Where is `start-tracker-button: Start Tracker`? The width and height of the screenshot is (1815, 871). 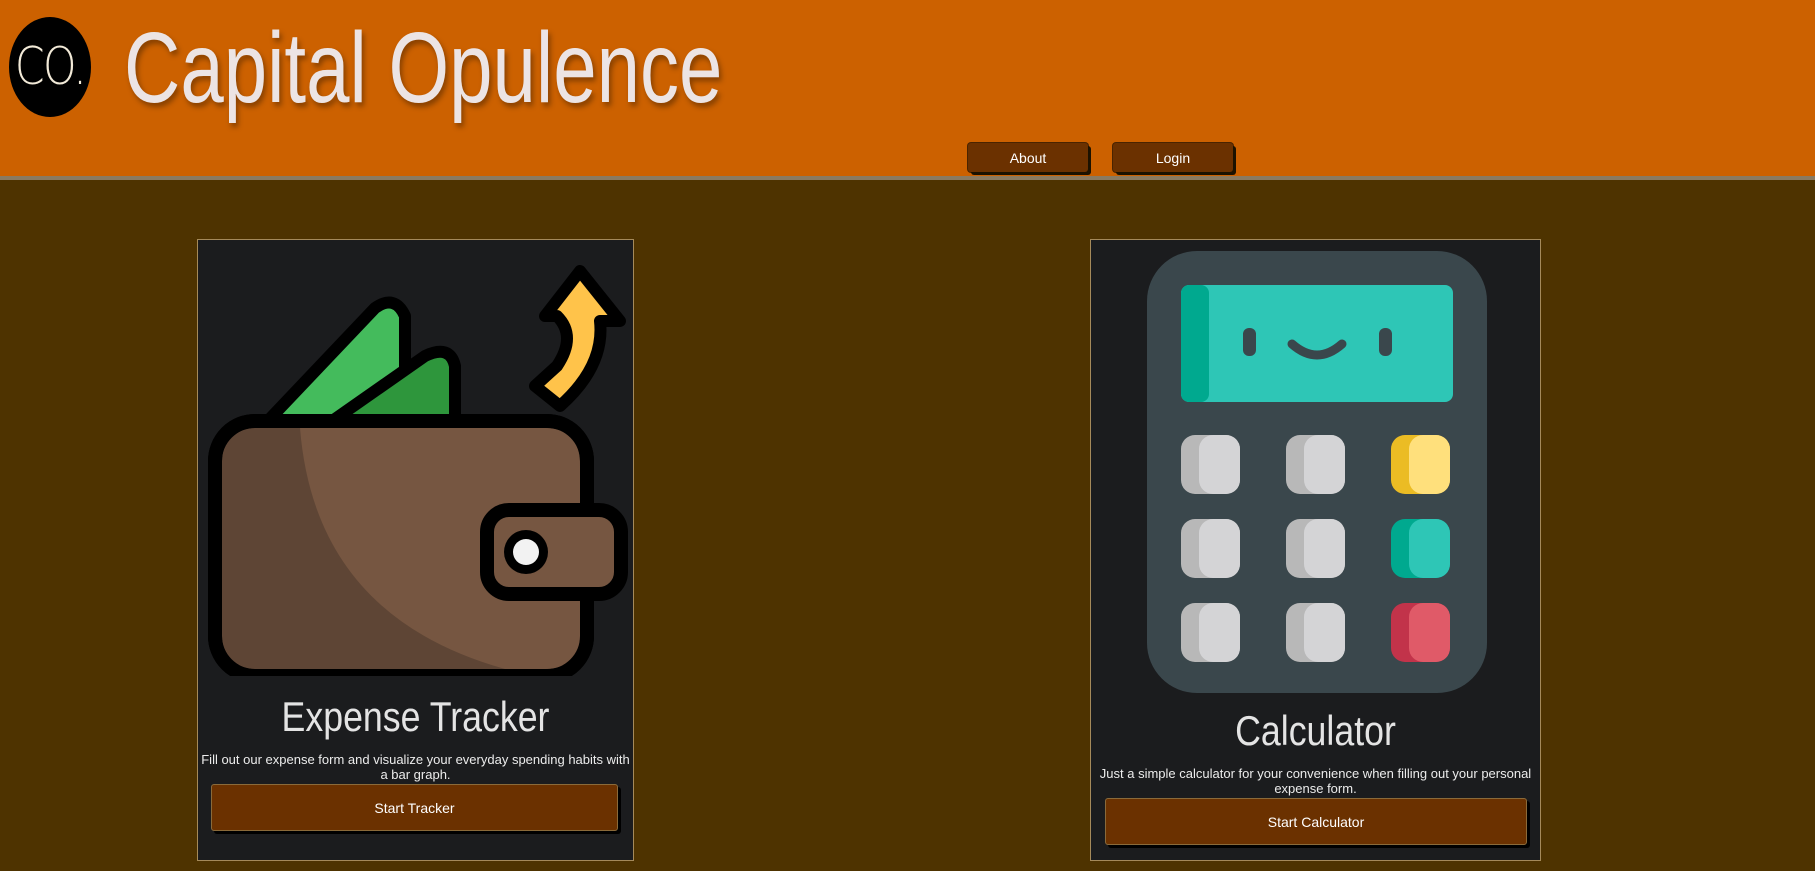
start-tracker-button: Start Tracker is located at coordinates (414, 807).